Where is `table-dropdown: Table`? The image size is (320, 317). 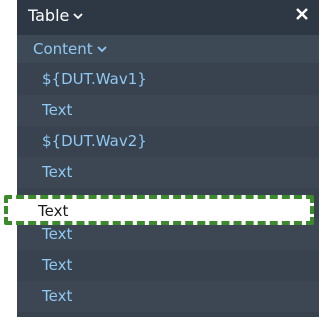
table-dropdown: Table is located at coordinates (56, 16).